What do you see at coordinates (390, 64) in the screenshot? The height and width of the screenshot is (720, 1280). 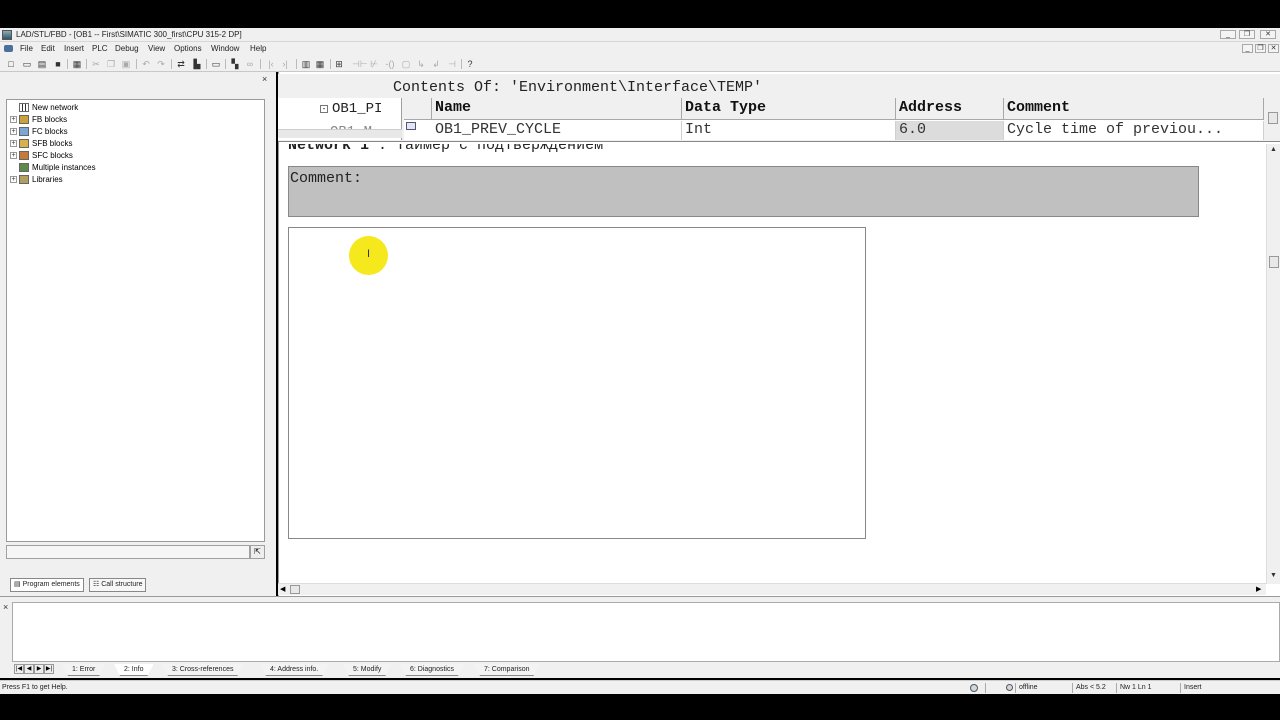 I see `coil-icon: -()` at bounding box center [390, 64].